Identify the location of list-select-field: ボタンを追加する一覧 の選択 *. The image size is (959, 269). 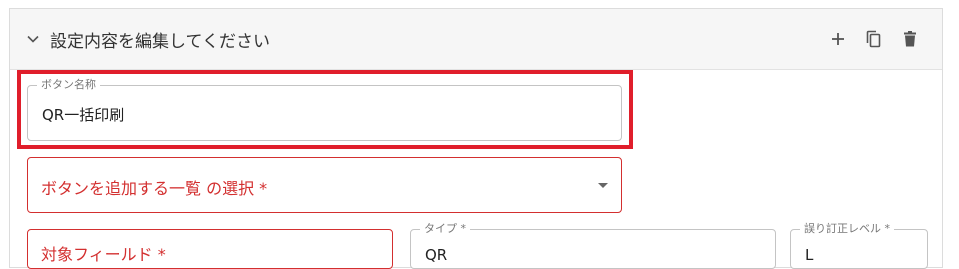
(324, 185).